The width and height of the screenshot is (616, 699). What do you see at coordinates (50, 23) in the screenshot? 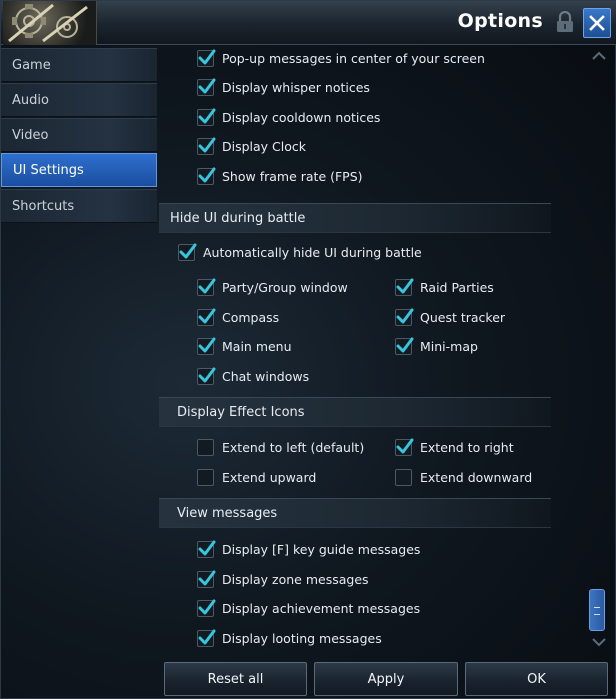
I see `gear-emblem-icon` at bounding box center [50, 23].